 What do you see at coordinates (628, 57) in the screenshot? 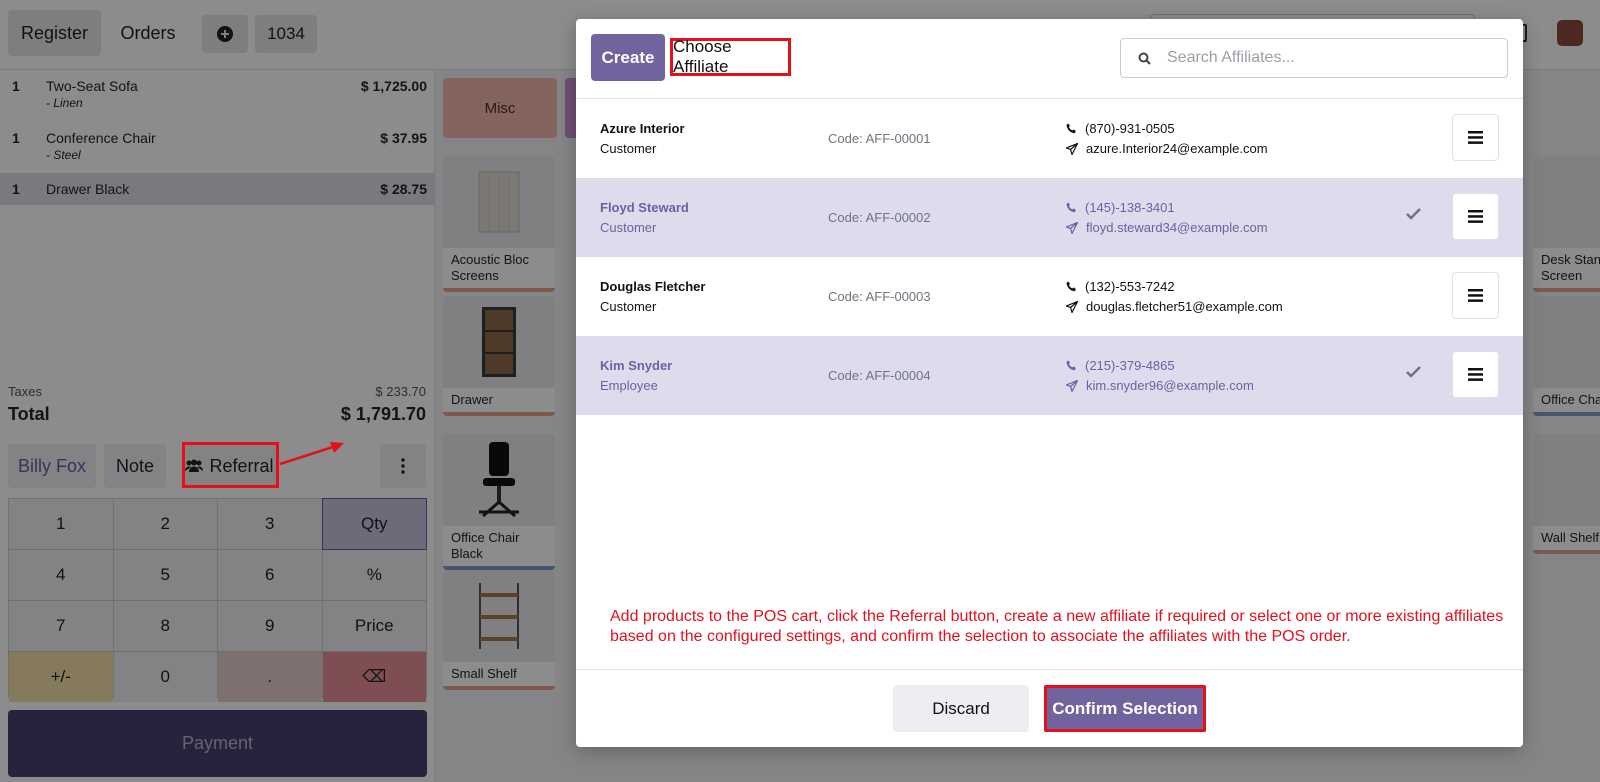
I see `create-affiliate-button: Create` at bounding box center [628, 57].